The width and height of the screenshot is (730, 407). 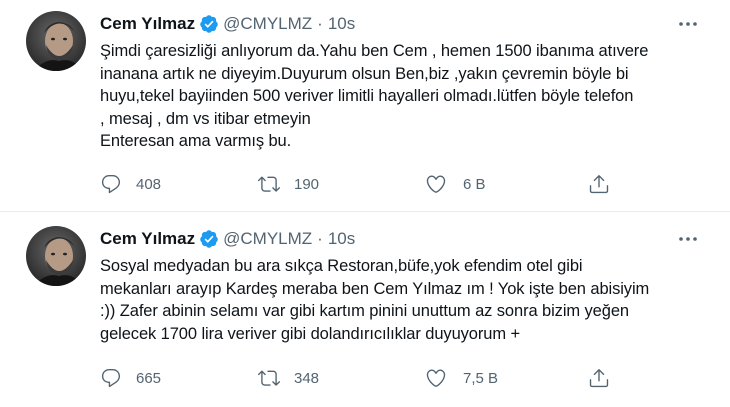 What do you see at coordinates (288, 378) in the screenshot?
I see `retweet-button: 348` at bounding box center [288, 378].